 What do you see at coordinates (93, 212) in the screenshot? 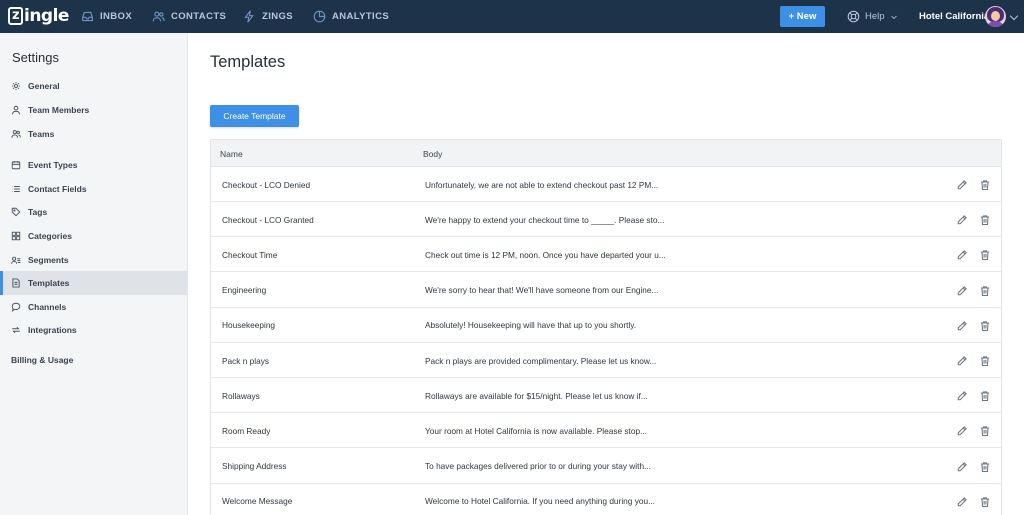
I see `sidebar-item-tags: Tags` at bounding box center [93, 212].